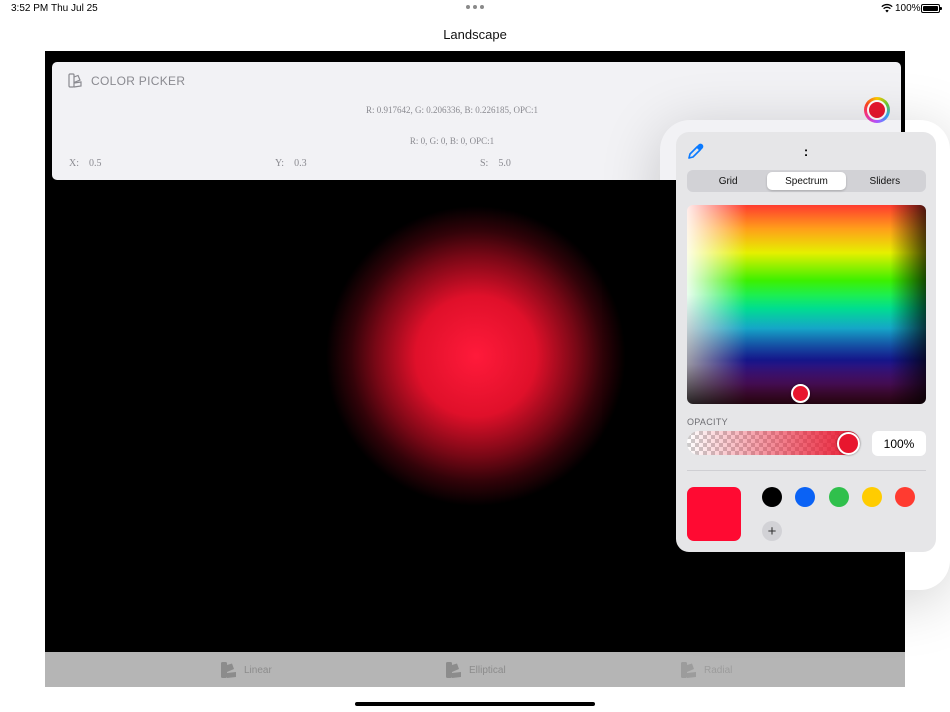 The height and width of the screenshot is (712, 950). Describe the element at coordinates (280, 163) in the screenshot. I see `y-label: Y:` at that location.